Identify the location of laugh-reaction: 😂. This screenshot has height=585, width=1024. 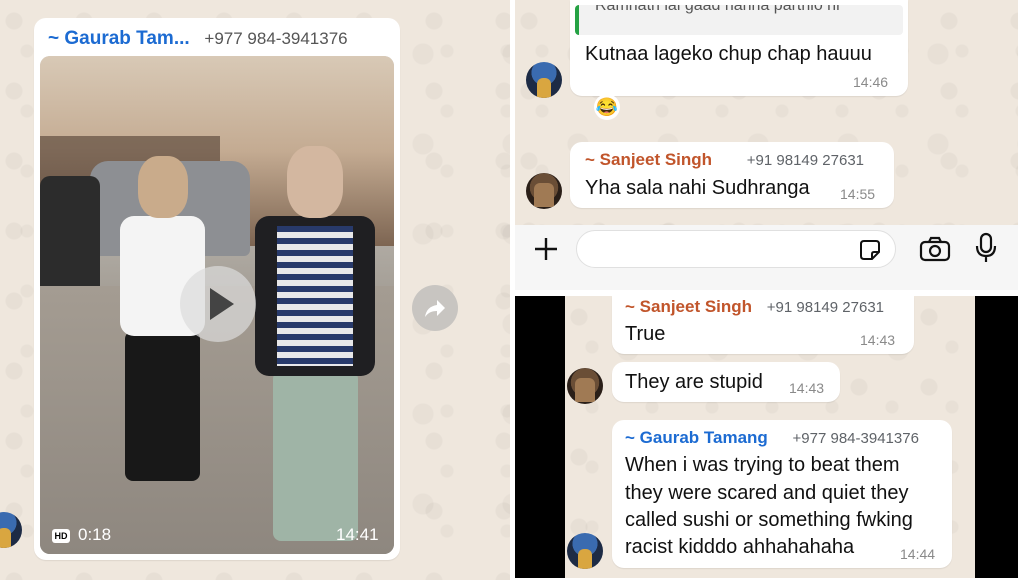
(607, 107).